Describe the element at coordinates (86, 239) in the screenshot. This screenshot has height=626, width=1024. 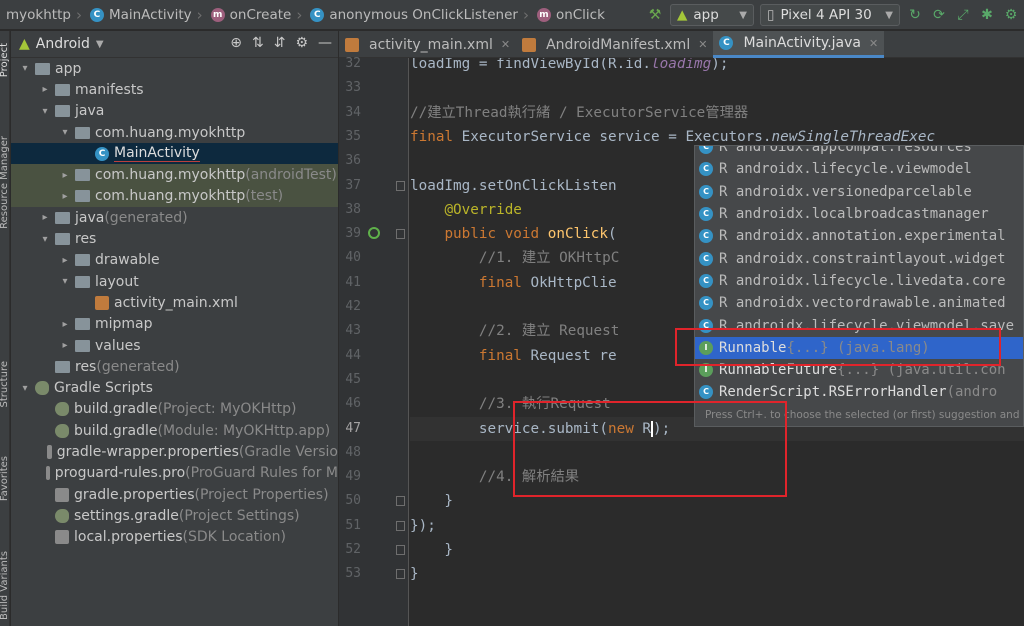
I see `tree-item-label: res` at that location.